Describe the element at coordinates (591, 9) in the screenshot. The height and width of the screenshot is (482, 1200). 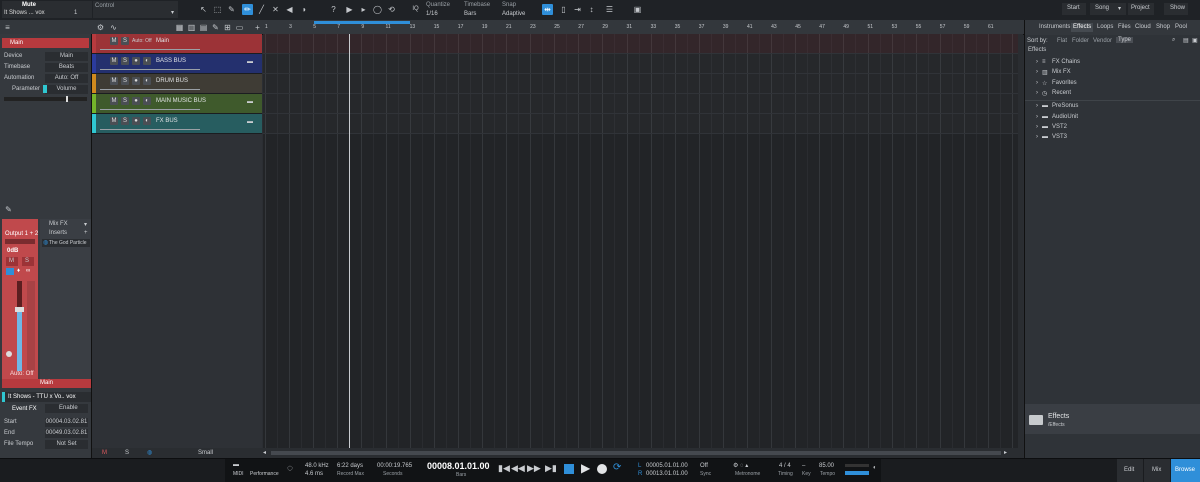
I see `nudge-icon: ↕` at that location.